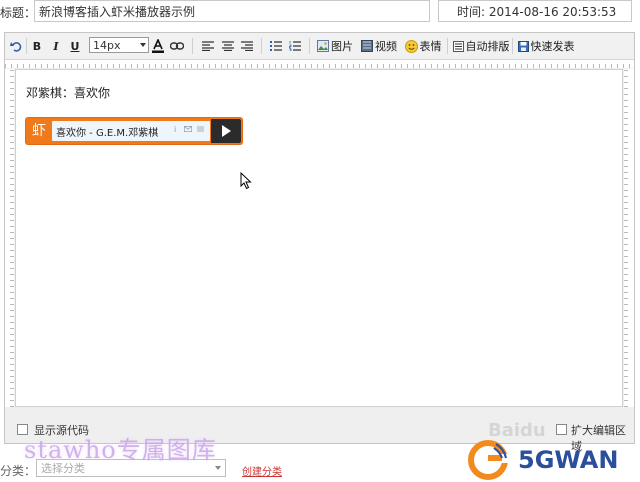  Describe the element at coordinates (430, 46) in the screenshot. I see `emoji-label: 表情` at that location.